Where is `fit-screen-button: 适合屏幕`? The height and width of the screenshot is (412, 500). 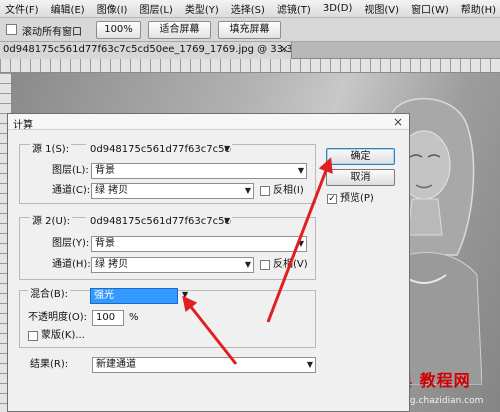
fit-screen-button: 适合屏幕 is located at coordinates (179, 30).